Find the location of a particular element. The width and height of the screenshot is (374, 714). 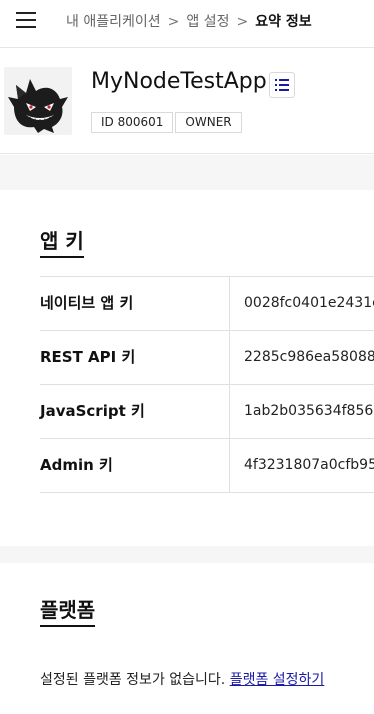

role-badge: OWNER is located at coordinates (208, 122).